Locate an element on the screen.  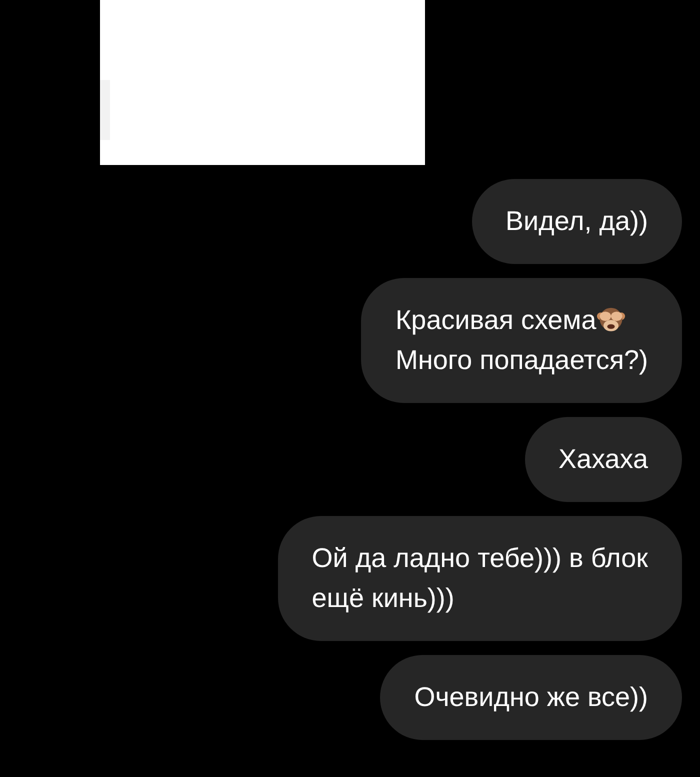
message-text: Хахаха is located at coordinates (603, 459).